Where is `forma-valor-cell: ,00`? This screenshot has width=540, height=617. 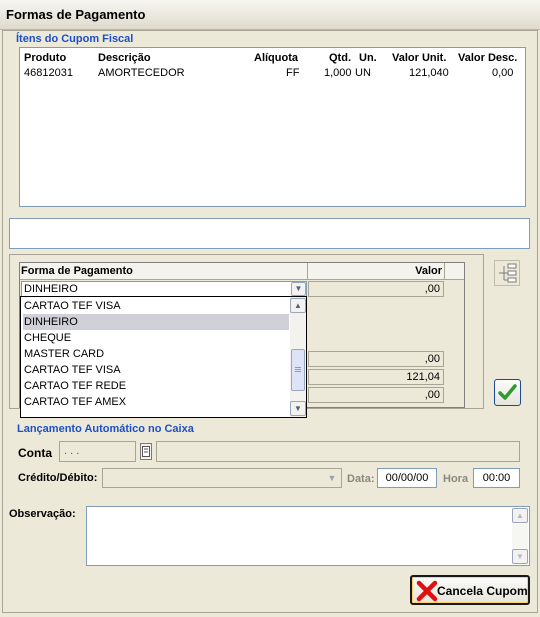
forma-valor-cell: ,00 is located at coordinates (376, 289).